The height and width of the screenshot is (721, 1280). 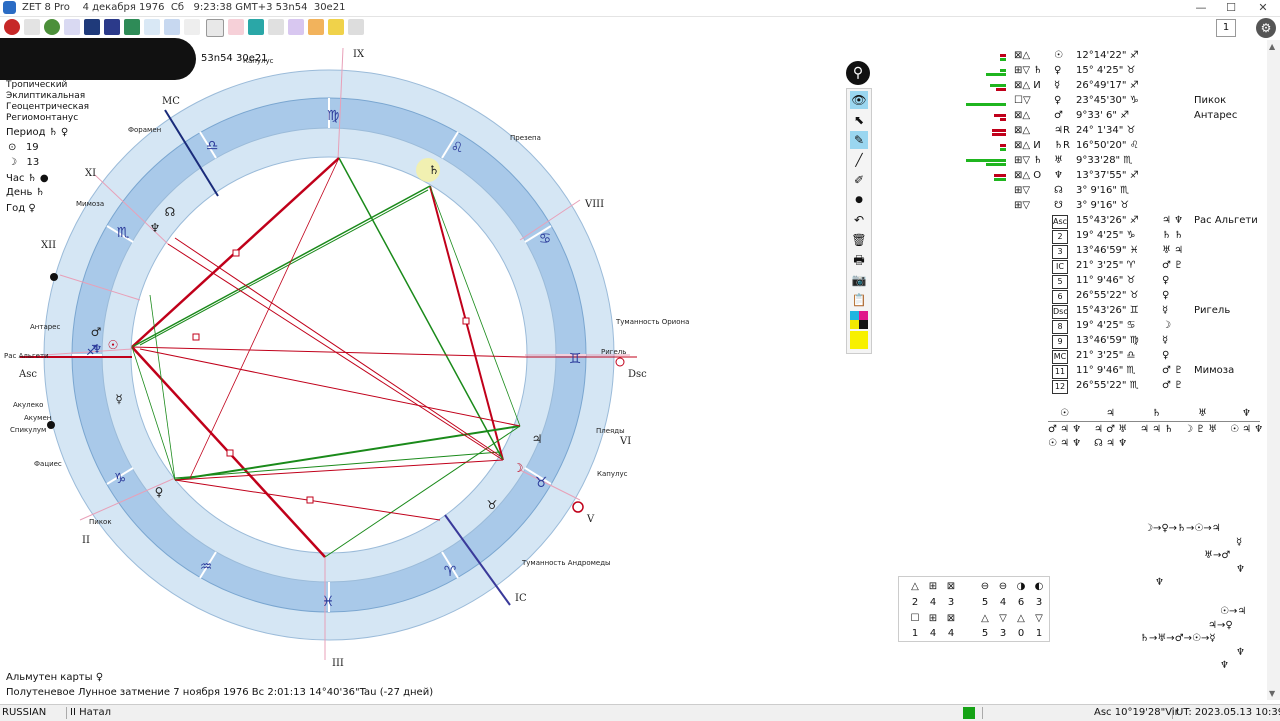 I want to click on grid-icon, so click(x=32, y=27).